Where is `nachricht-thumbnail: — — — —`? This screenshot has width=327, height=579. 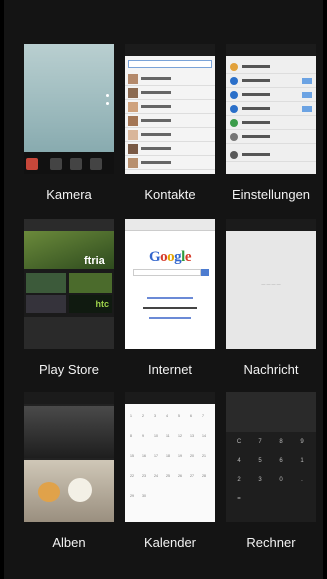
nachricht-thumbnail: — — — — is located at coordinates (271, 284).